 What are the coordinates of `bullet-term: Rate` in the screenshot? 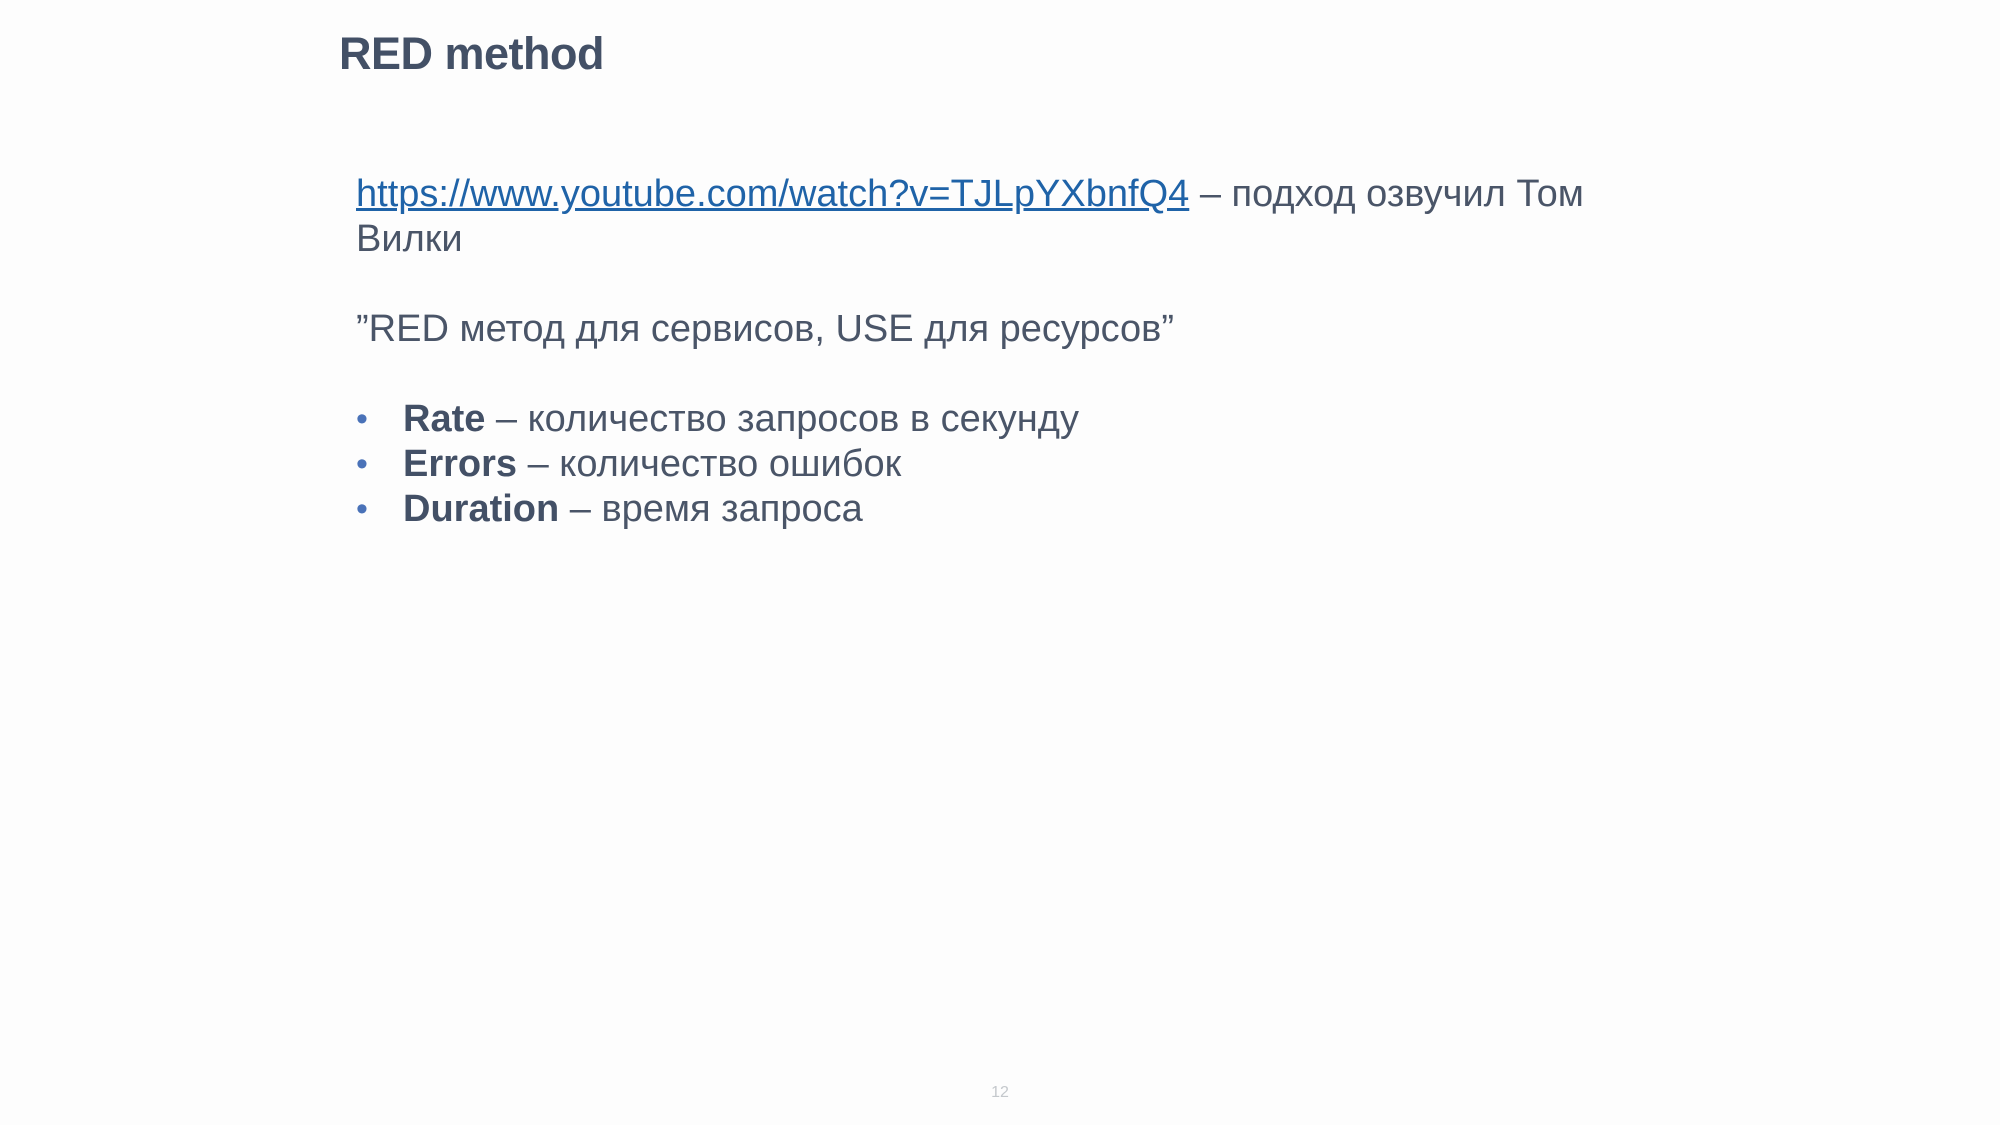 It's located at (444, 419).